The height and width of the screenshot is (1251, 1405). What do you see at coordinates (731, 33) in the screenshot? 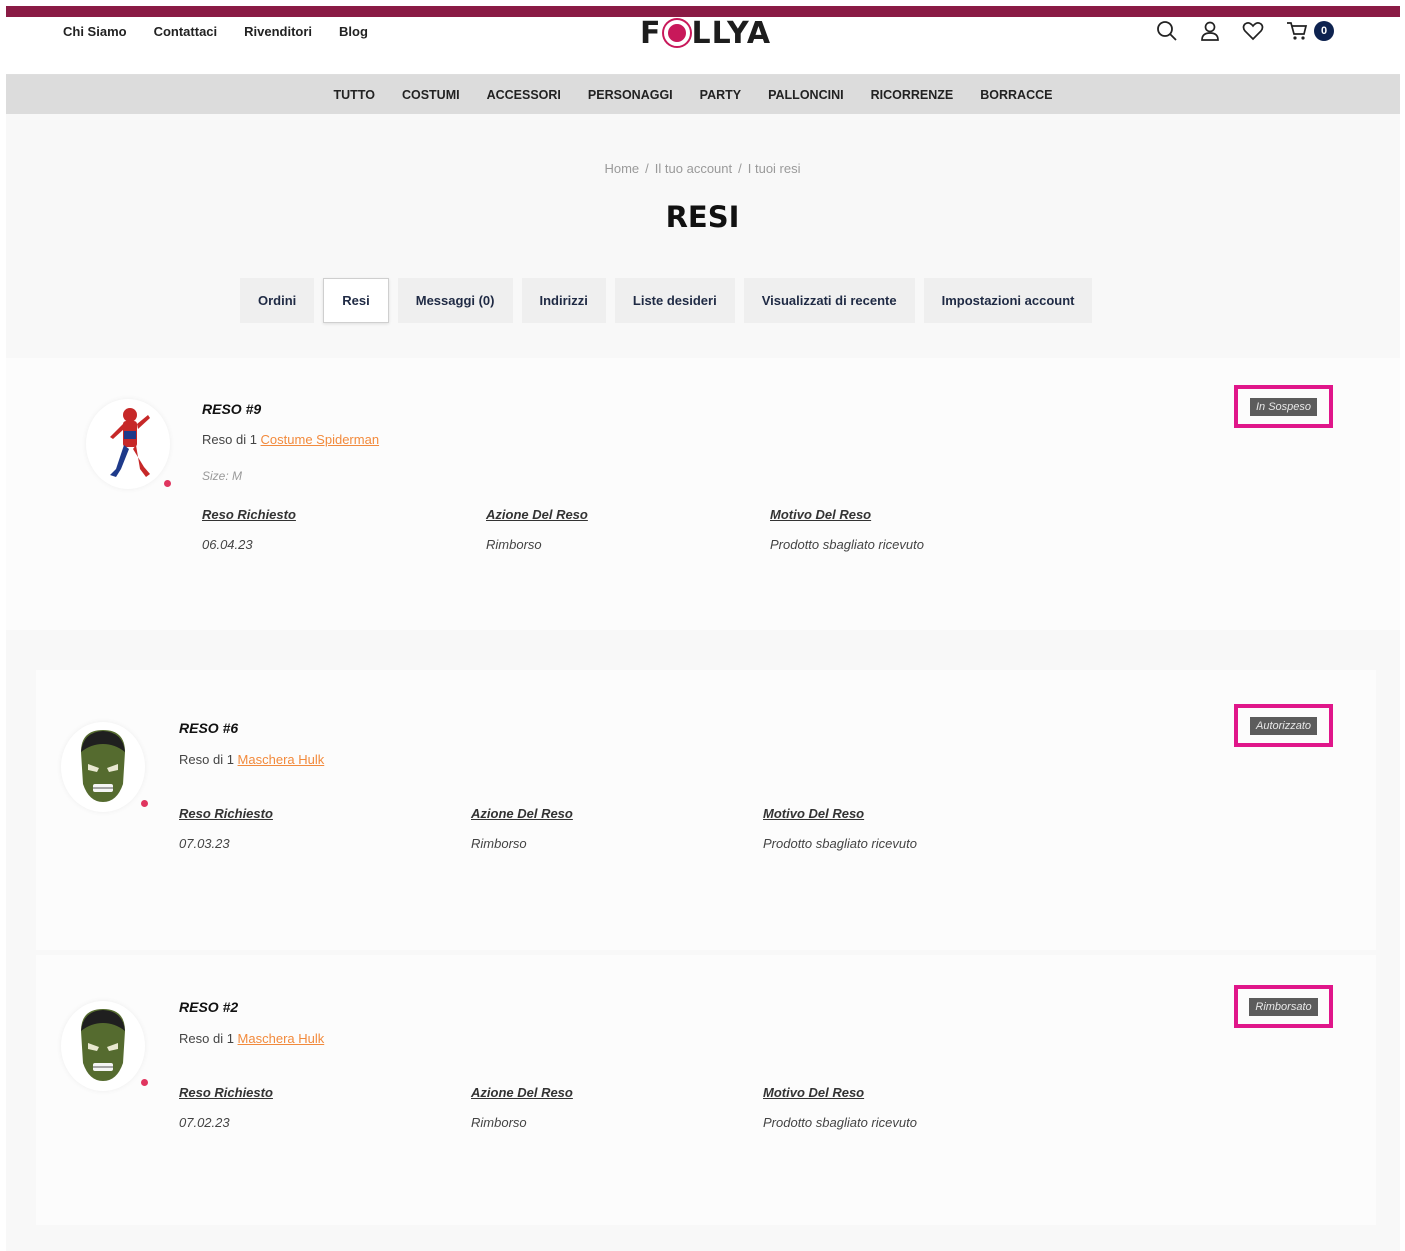
I see `logo-text-right: LLYA` at bounding box center [731, 33].